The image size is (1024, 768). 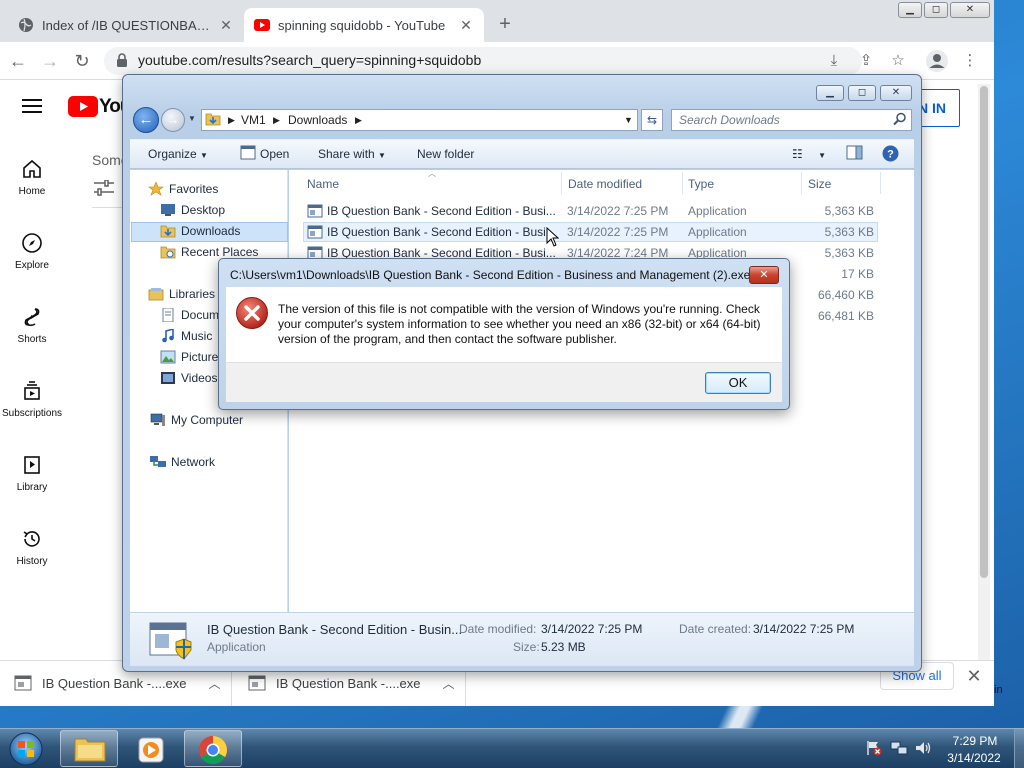 What do you see at coordinates (900, 119) in the screenshot?
I see `search-icon` at bounding box center [900, 119].